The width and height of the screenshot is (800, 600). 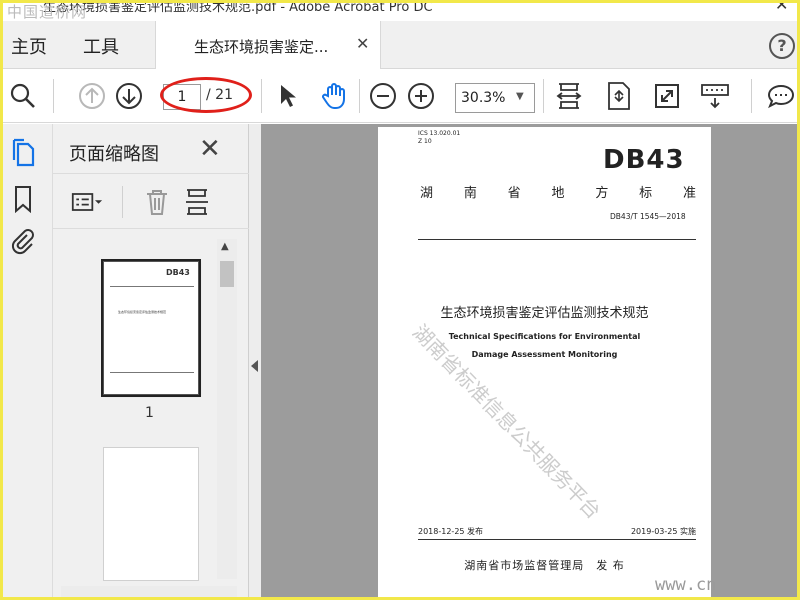 I want to click on site-url-watermark: www.cn, so click(x=686, y=585).